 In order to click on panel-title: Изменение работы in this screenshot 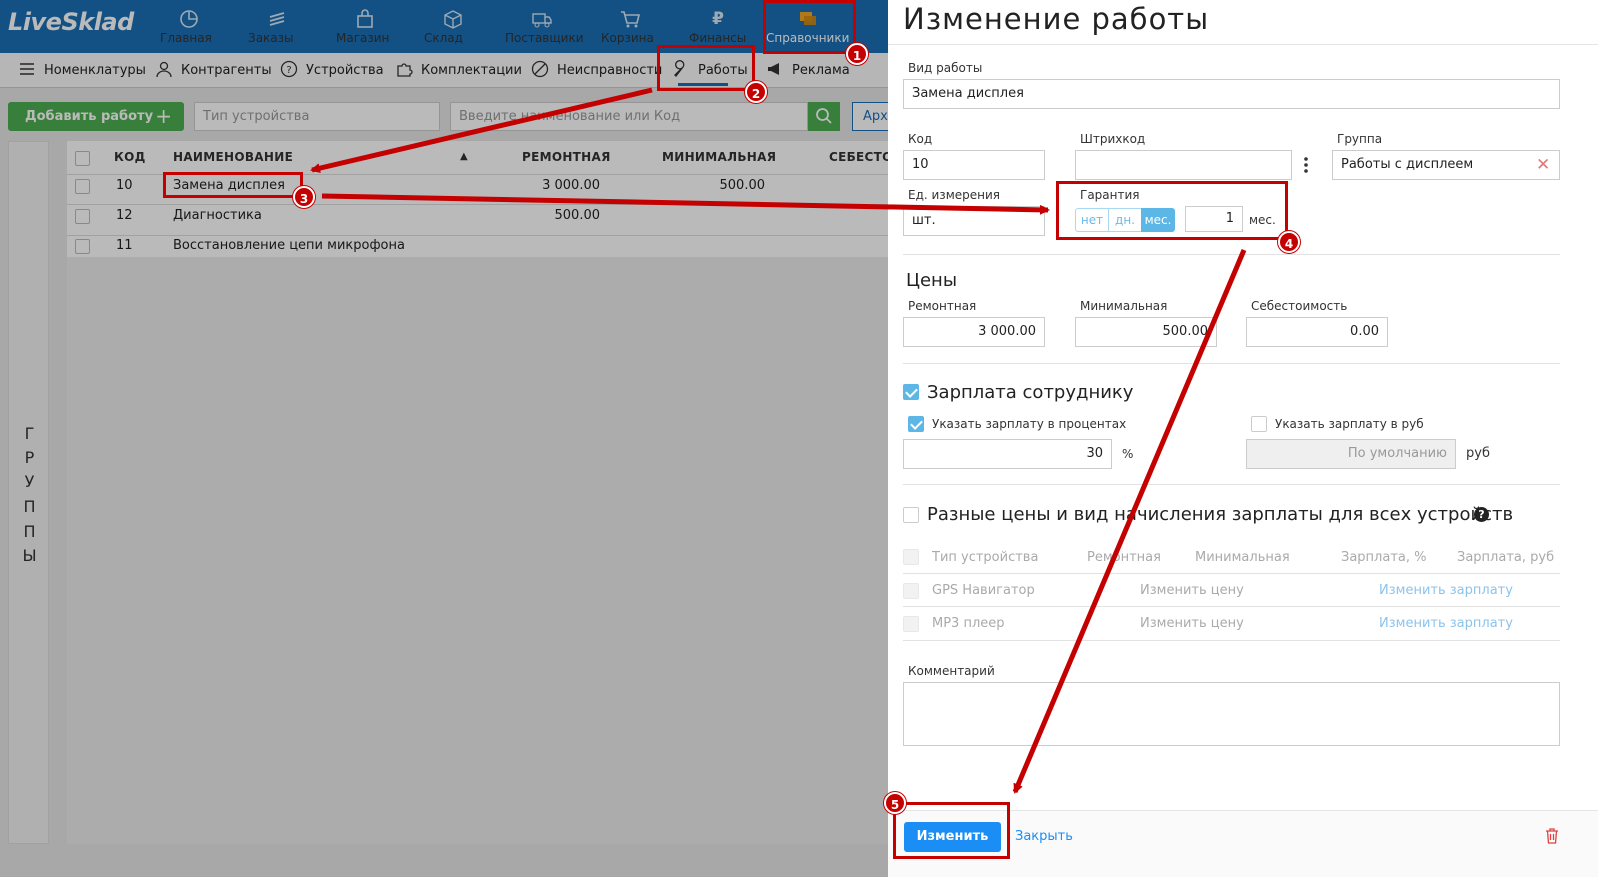, I will do `click(1056, 19)`.